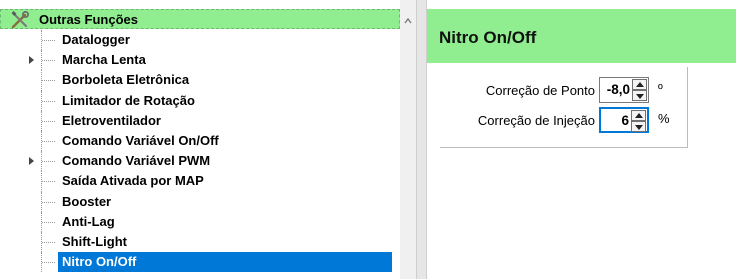 The width and height of the screenshot is (736, 279). I want to click on tree-item-label: Nitro On/Off, so click(225, 262).